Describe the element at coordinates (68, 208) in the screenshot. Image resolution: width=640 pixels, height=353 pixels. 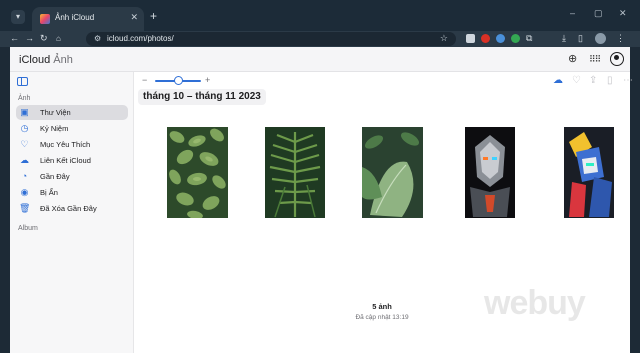
I see `sidebar-item-label: Đã Xóa Gần Đây` at that location.